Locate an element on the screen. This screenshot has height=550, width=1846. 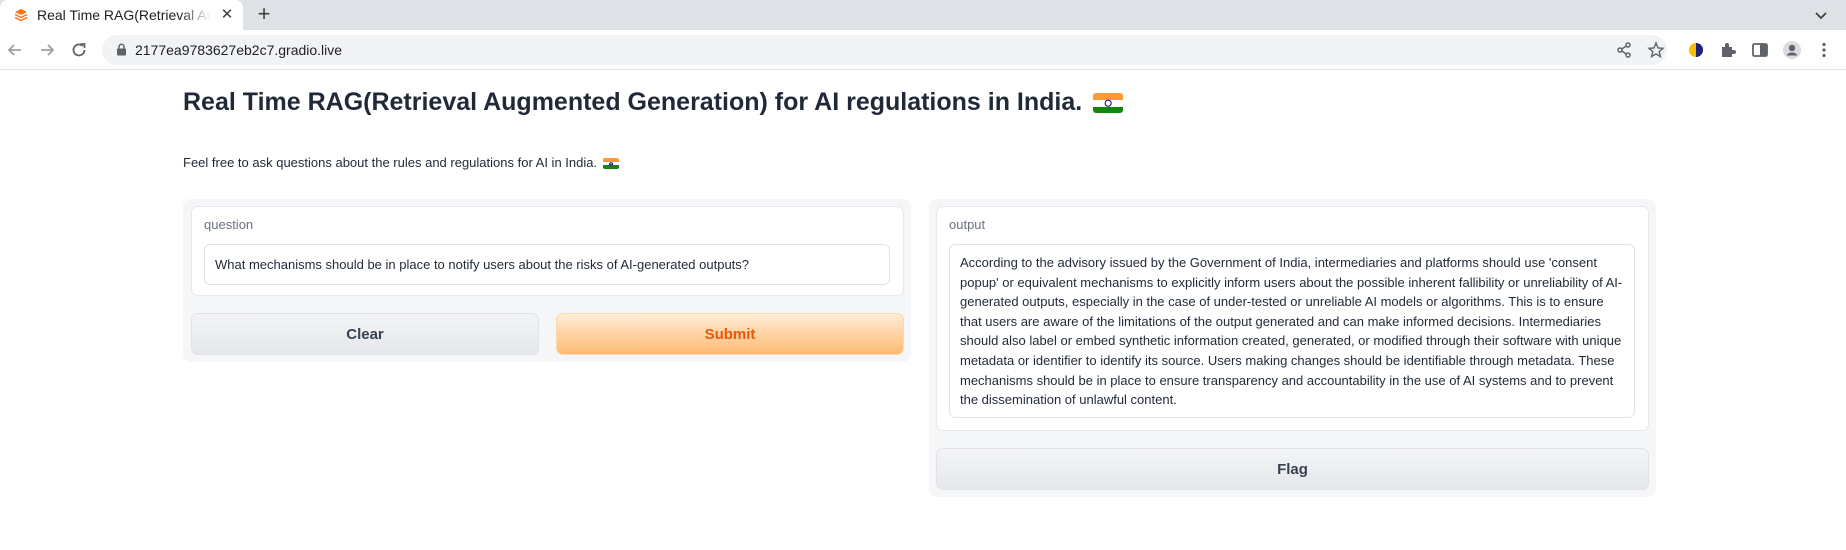
side-panel-icon is located at coordinates (1760, 50).